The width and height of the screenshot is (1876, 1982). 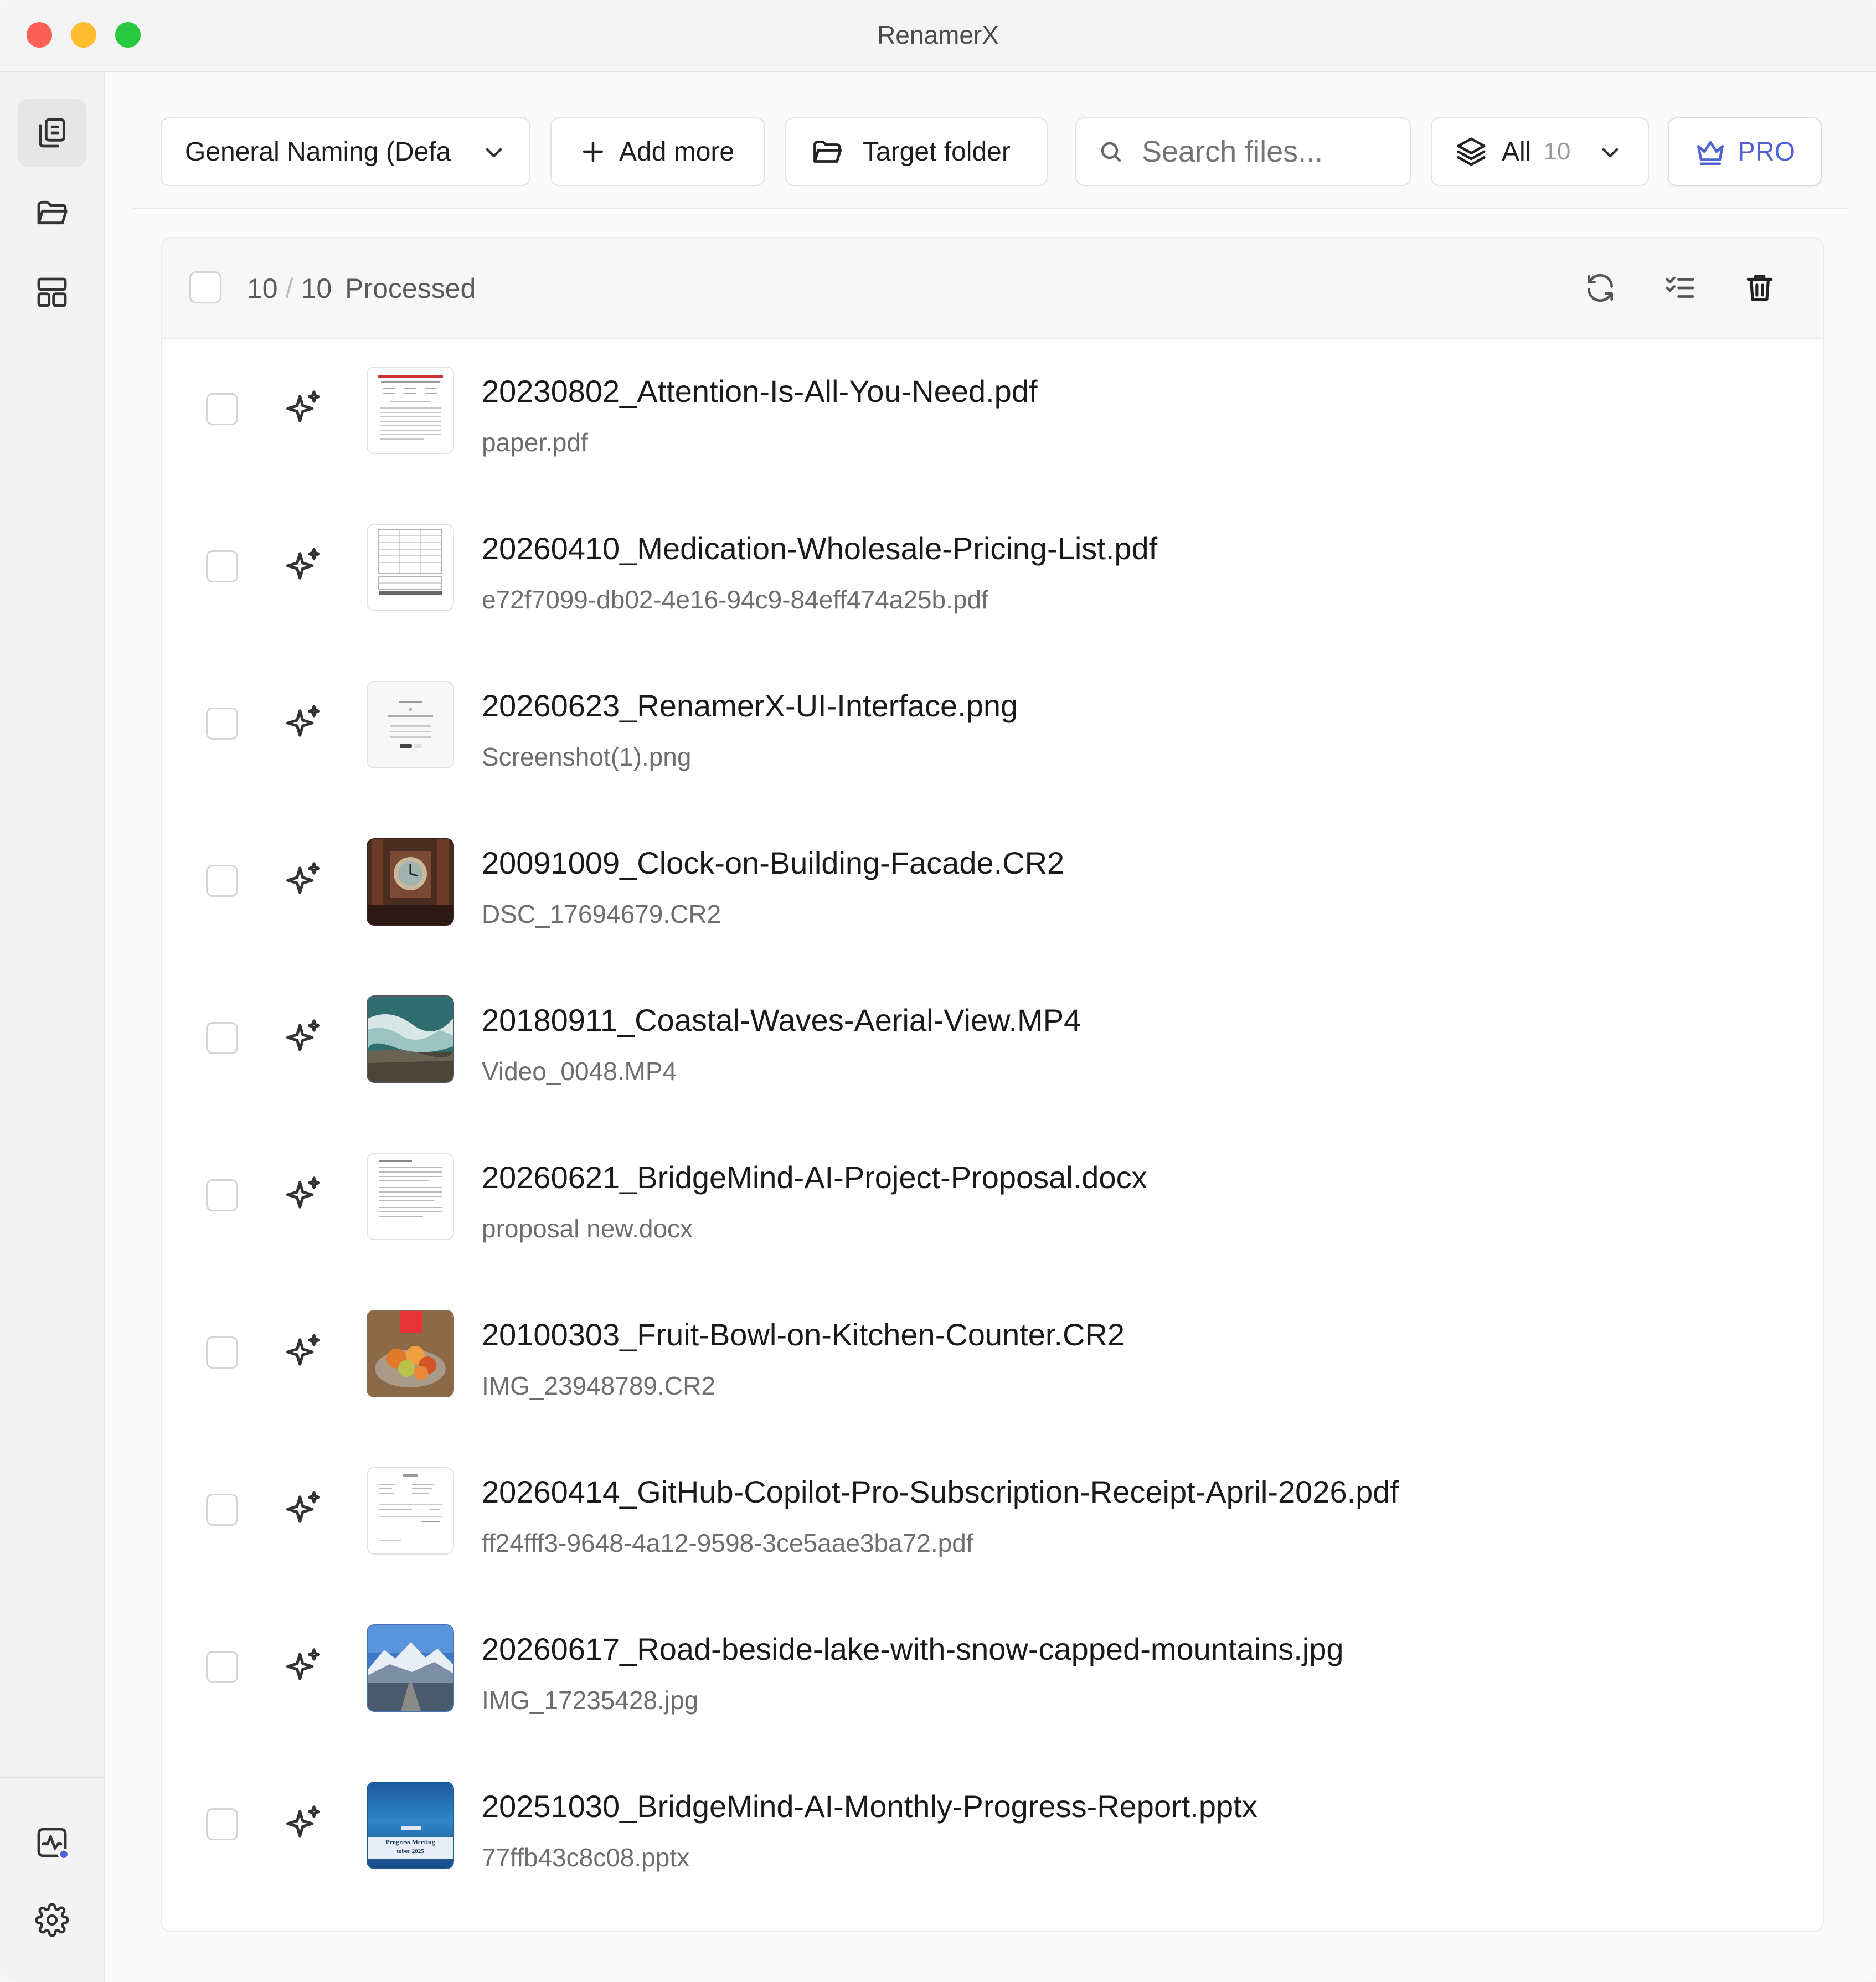 What do you see at coordinates (410, 1842) in the screenshot?
I see `slide-caption-line-1: Progress Meeting` at bounding box center [410, 1842].